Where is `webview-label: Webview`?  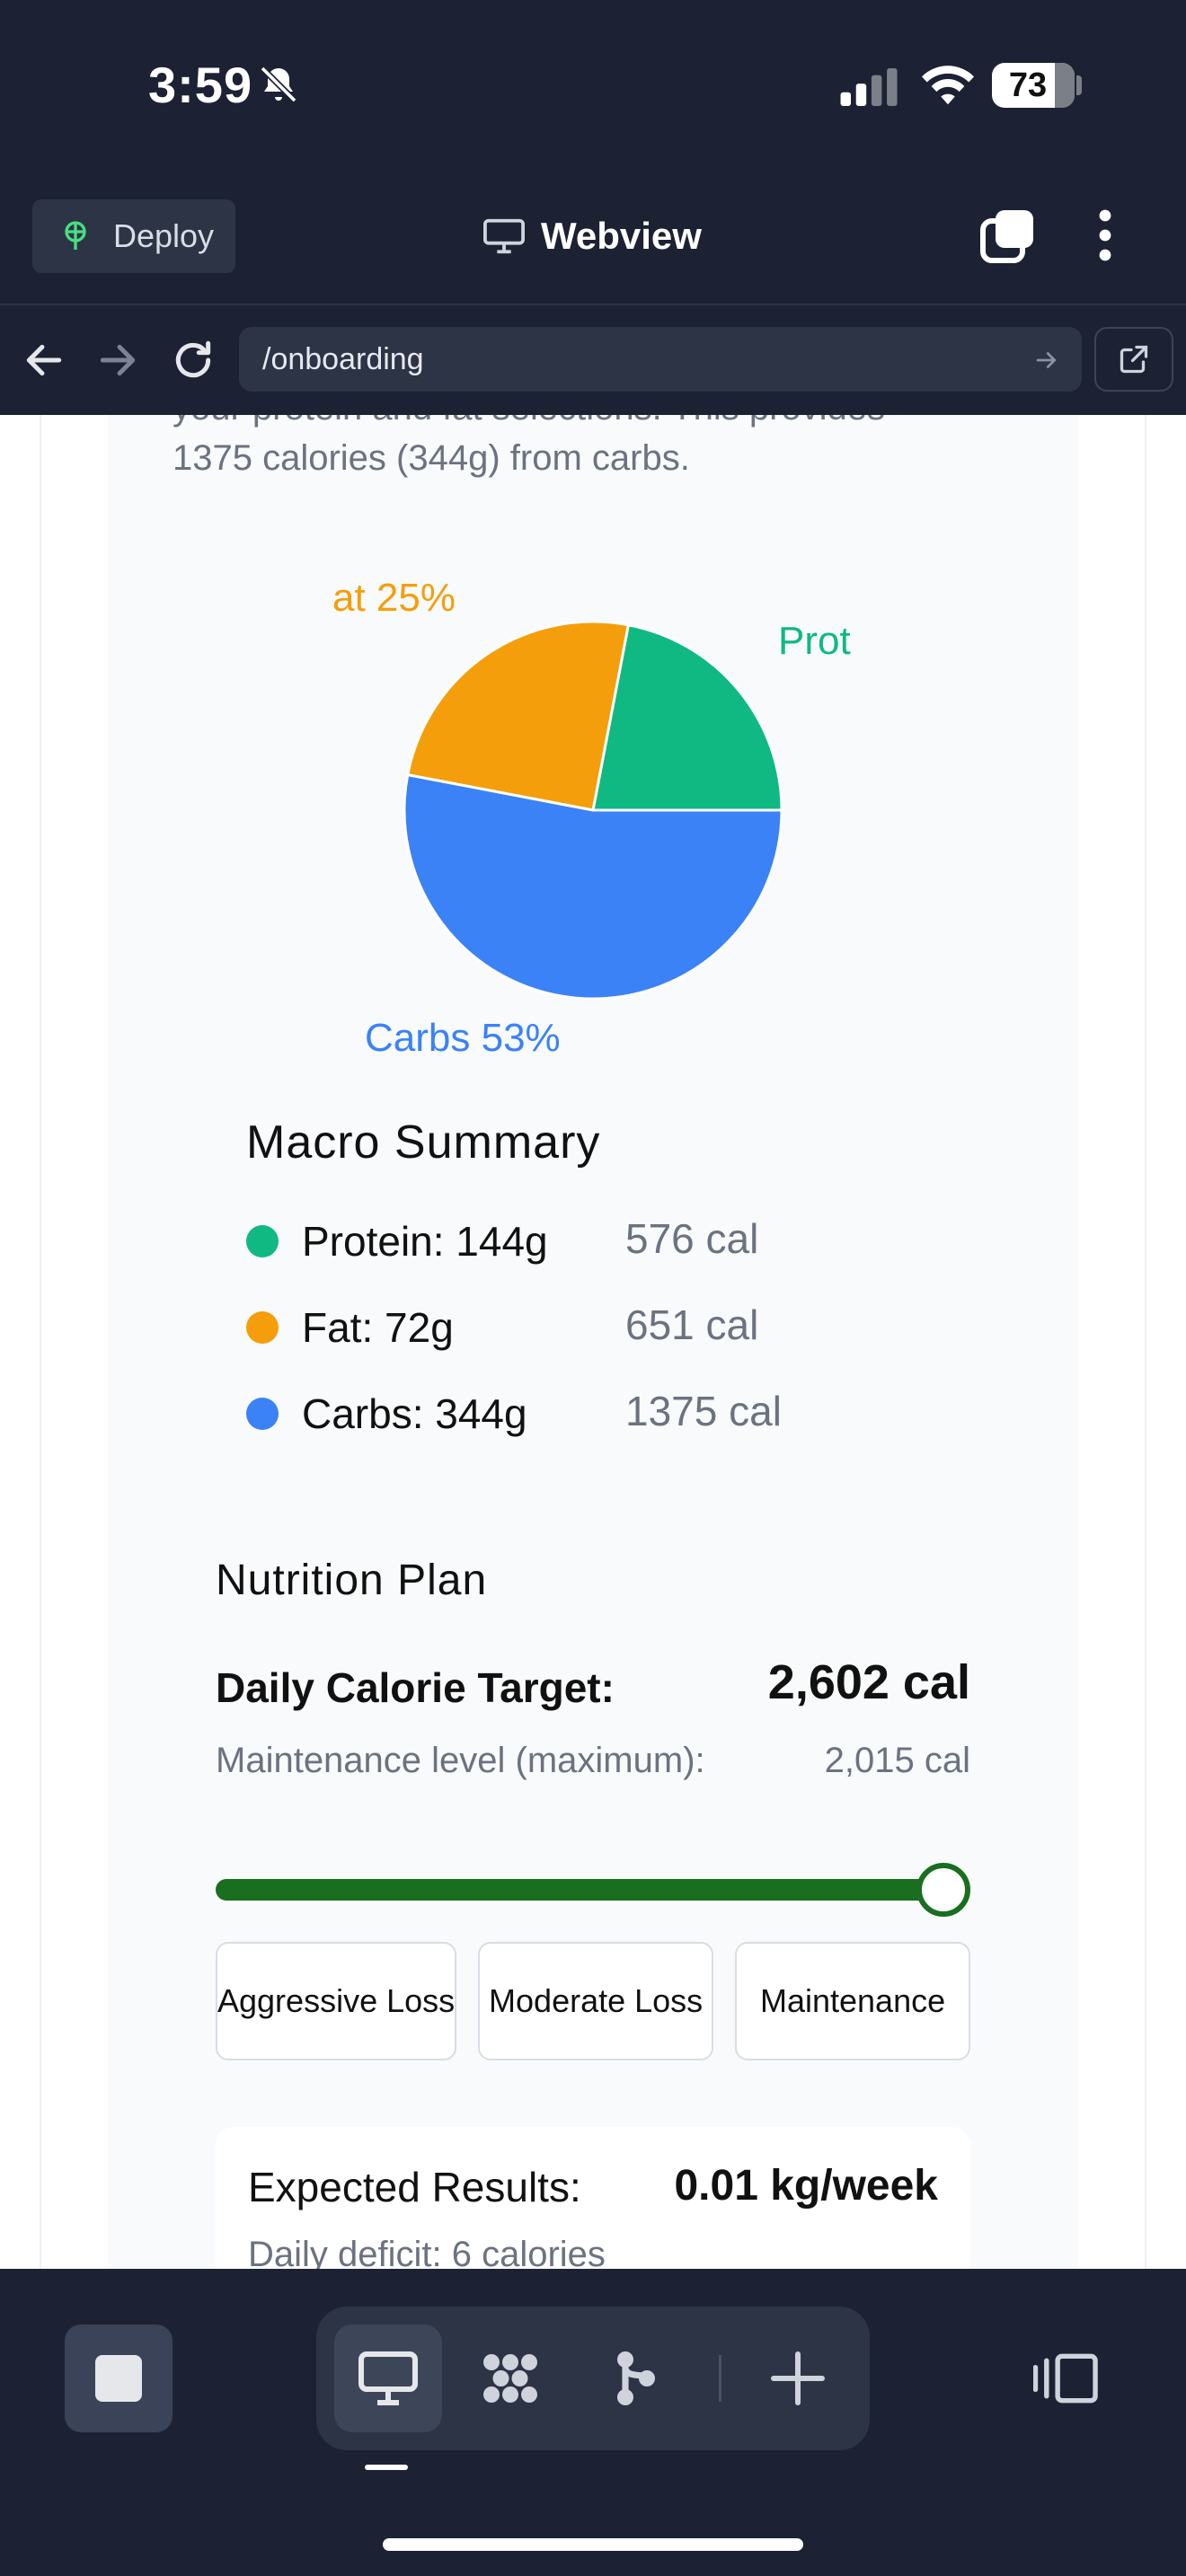
webview-label: Webview is located at coordinates (621, 236).